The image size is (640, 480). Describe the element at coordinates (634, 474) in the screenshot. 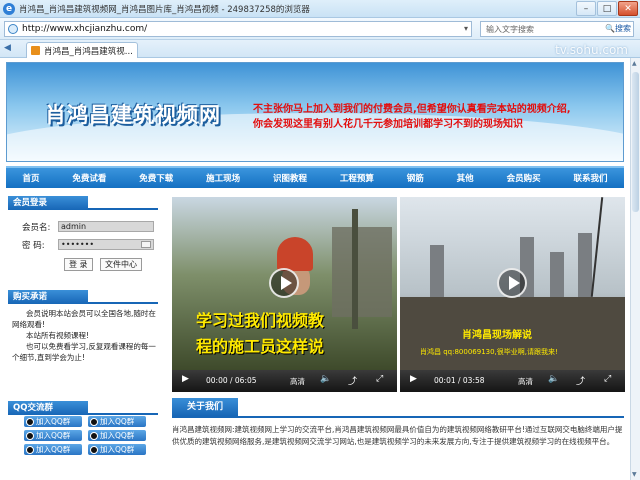

I see `scroll-down-icon: ▼` at that location.